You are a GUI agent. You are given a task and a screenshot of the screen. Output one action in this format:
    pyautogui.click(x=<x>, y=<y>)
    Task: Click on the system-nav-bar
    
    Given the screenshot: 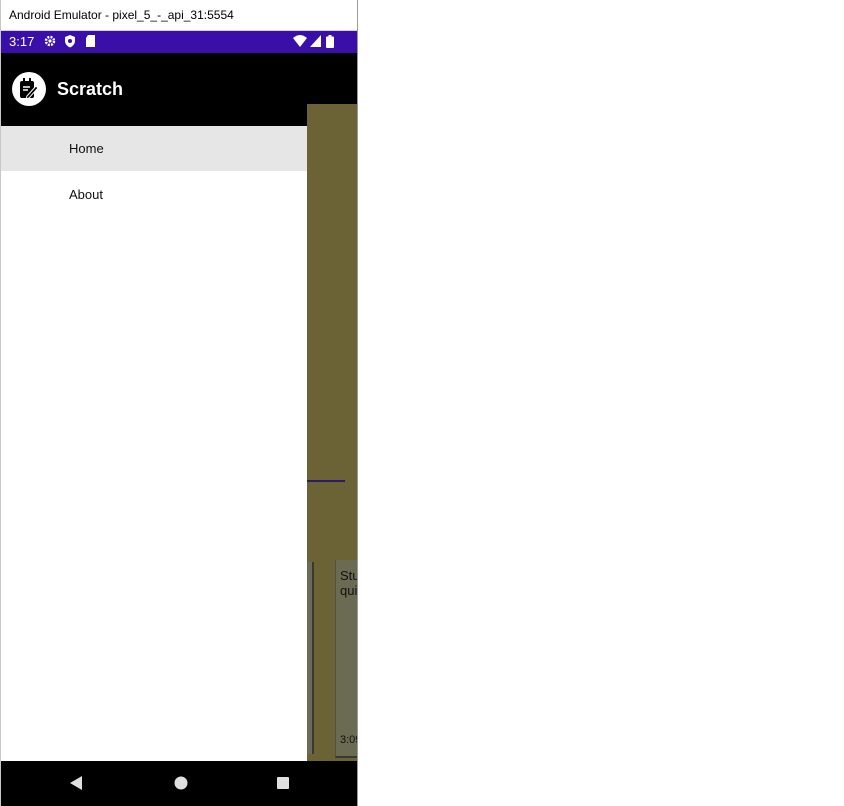 What is the action you would take?
    pyautogui.click(x=179, y=783)
    